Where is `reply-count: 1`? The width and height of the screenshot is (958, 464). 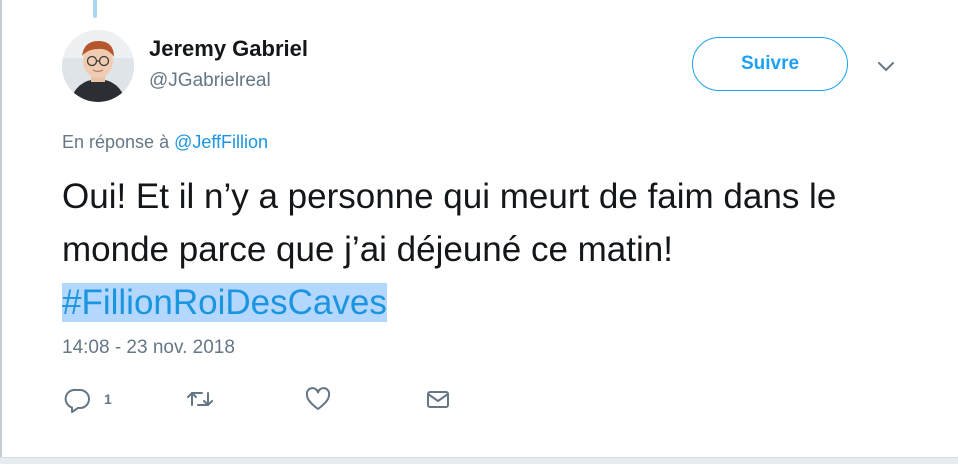 reply-count: 1 is located at coordinates (108, 399).